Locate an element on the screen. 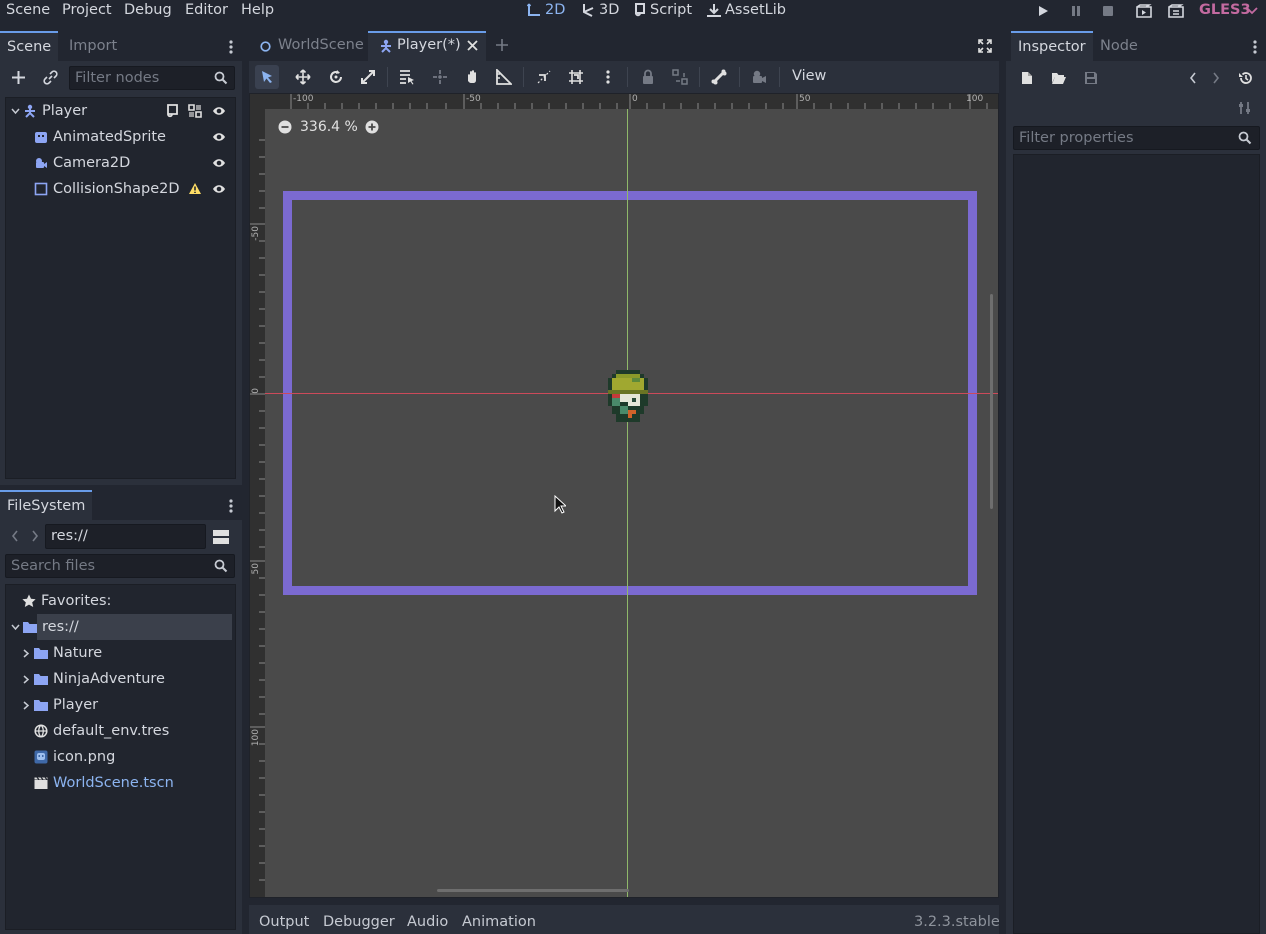 The image size is (1266, 934). pause-icon is located at coordinates (1076, 11).